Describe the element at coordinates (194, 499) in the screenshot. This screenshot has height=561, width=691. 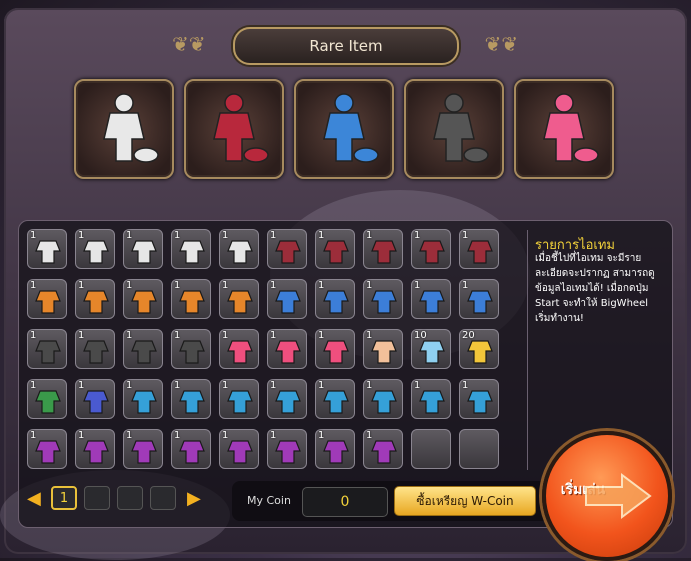
I see `chevron-right-icon: ▶` at that location.